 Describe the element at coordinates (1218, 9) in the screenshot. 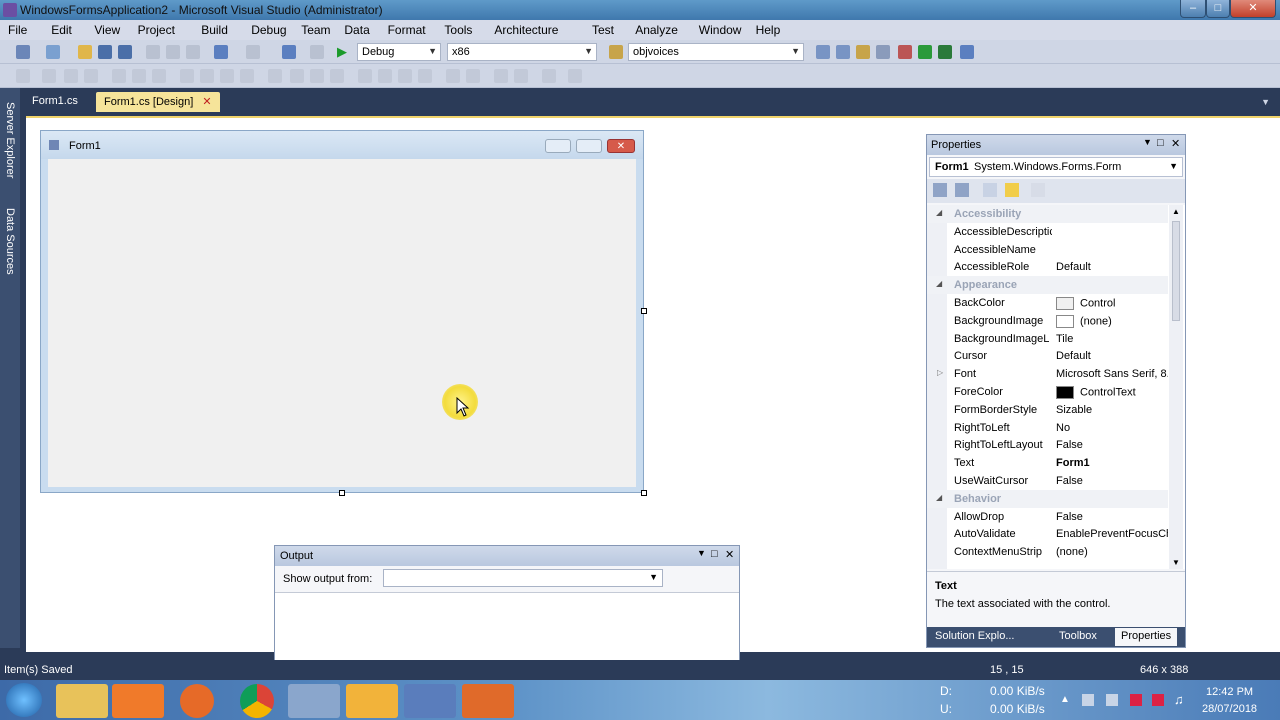

I see `maximize-button: □` at that location.